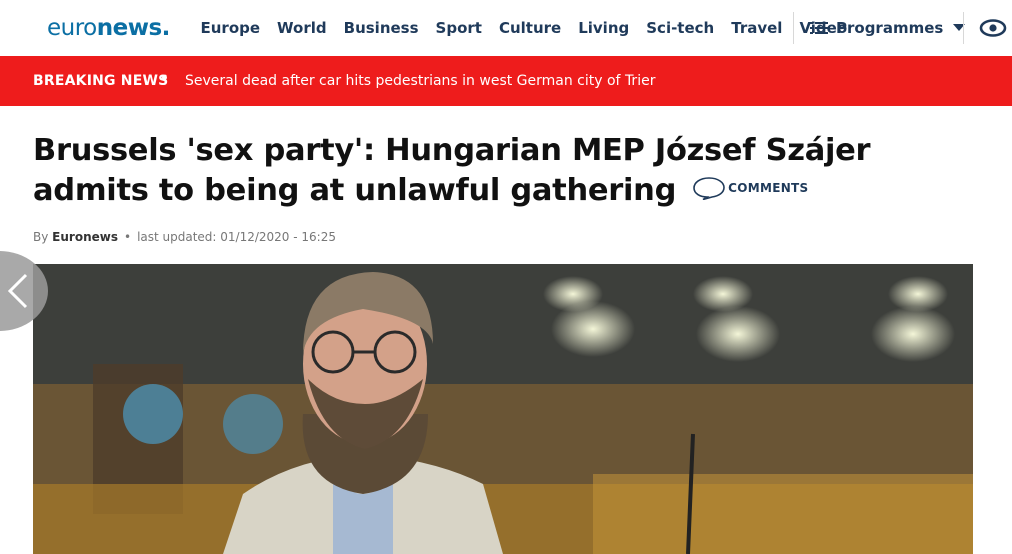  I want to click on nav-link-world: World, so click(302, 28).